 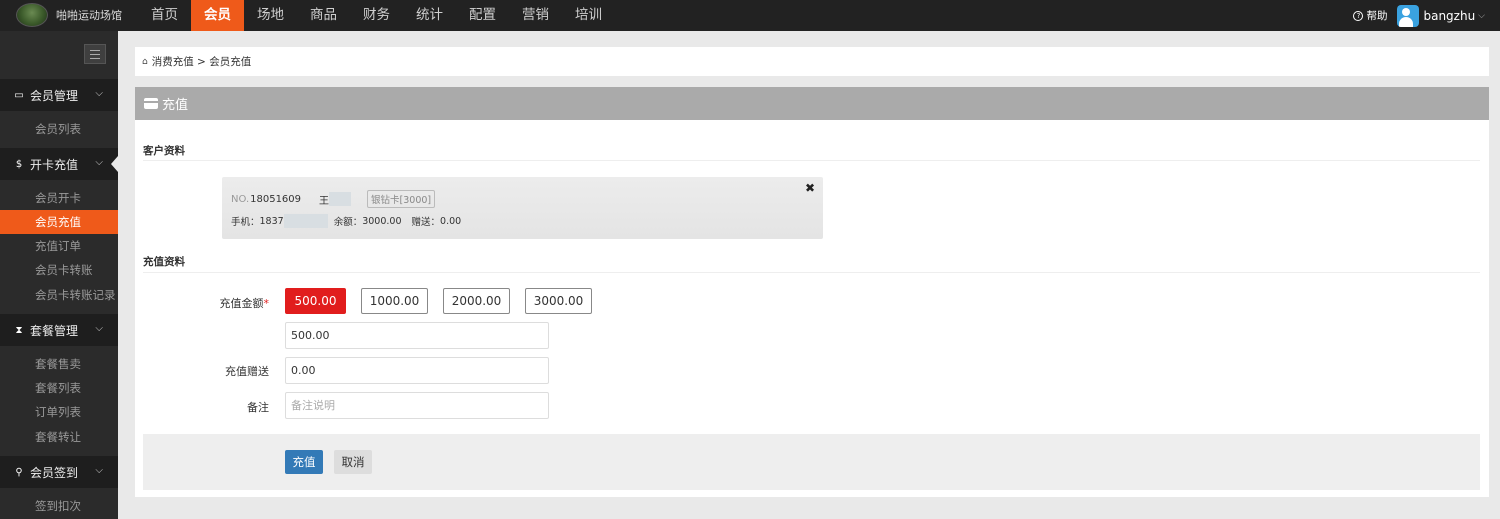 I want to click on nav-finance: 财务, so click(x=376, y=15).